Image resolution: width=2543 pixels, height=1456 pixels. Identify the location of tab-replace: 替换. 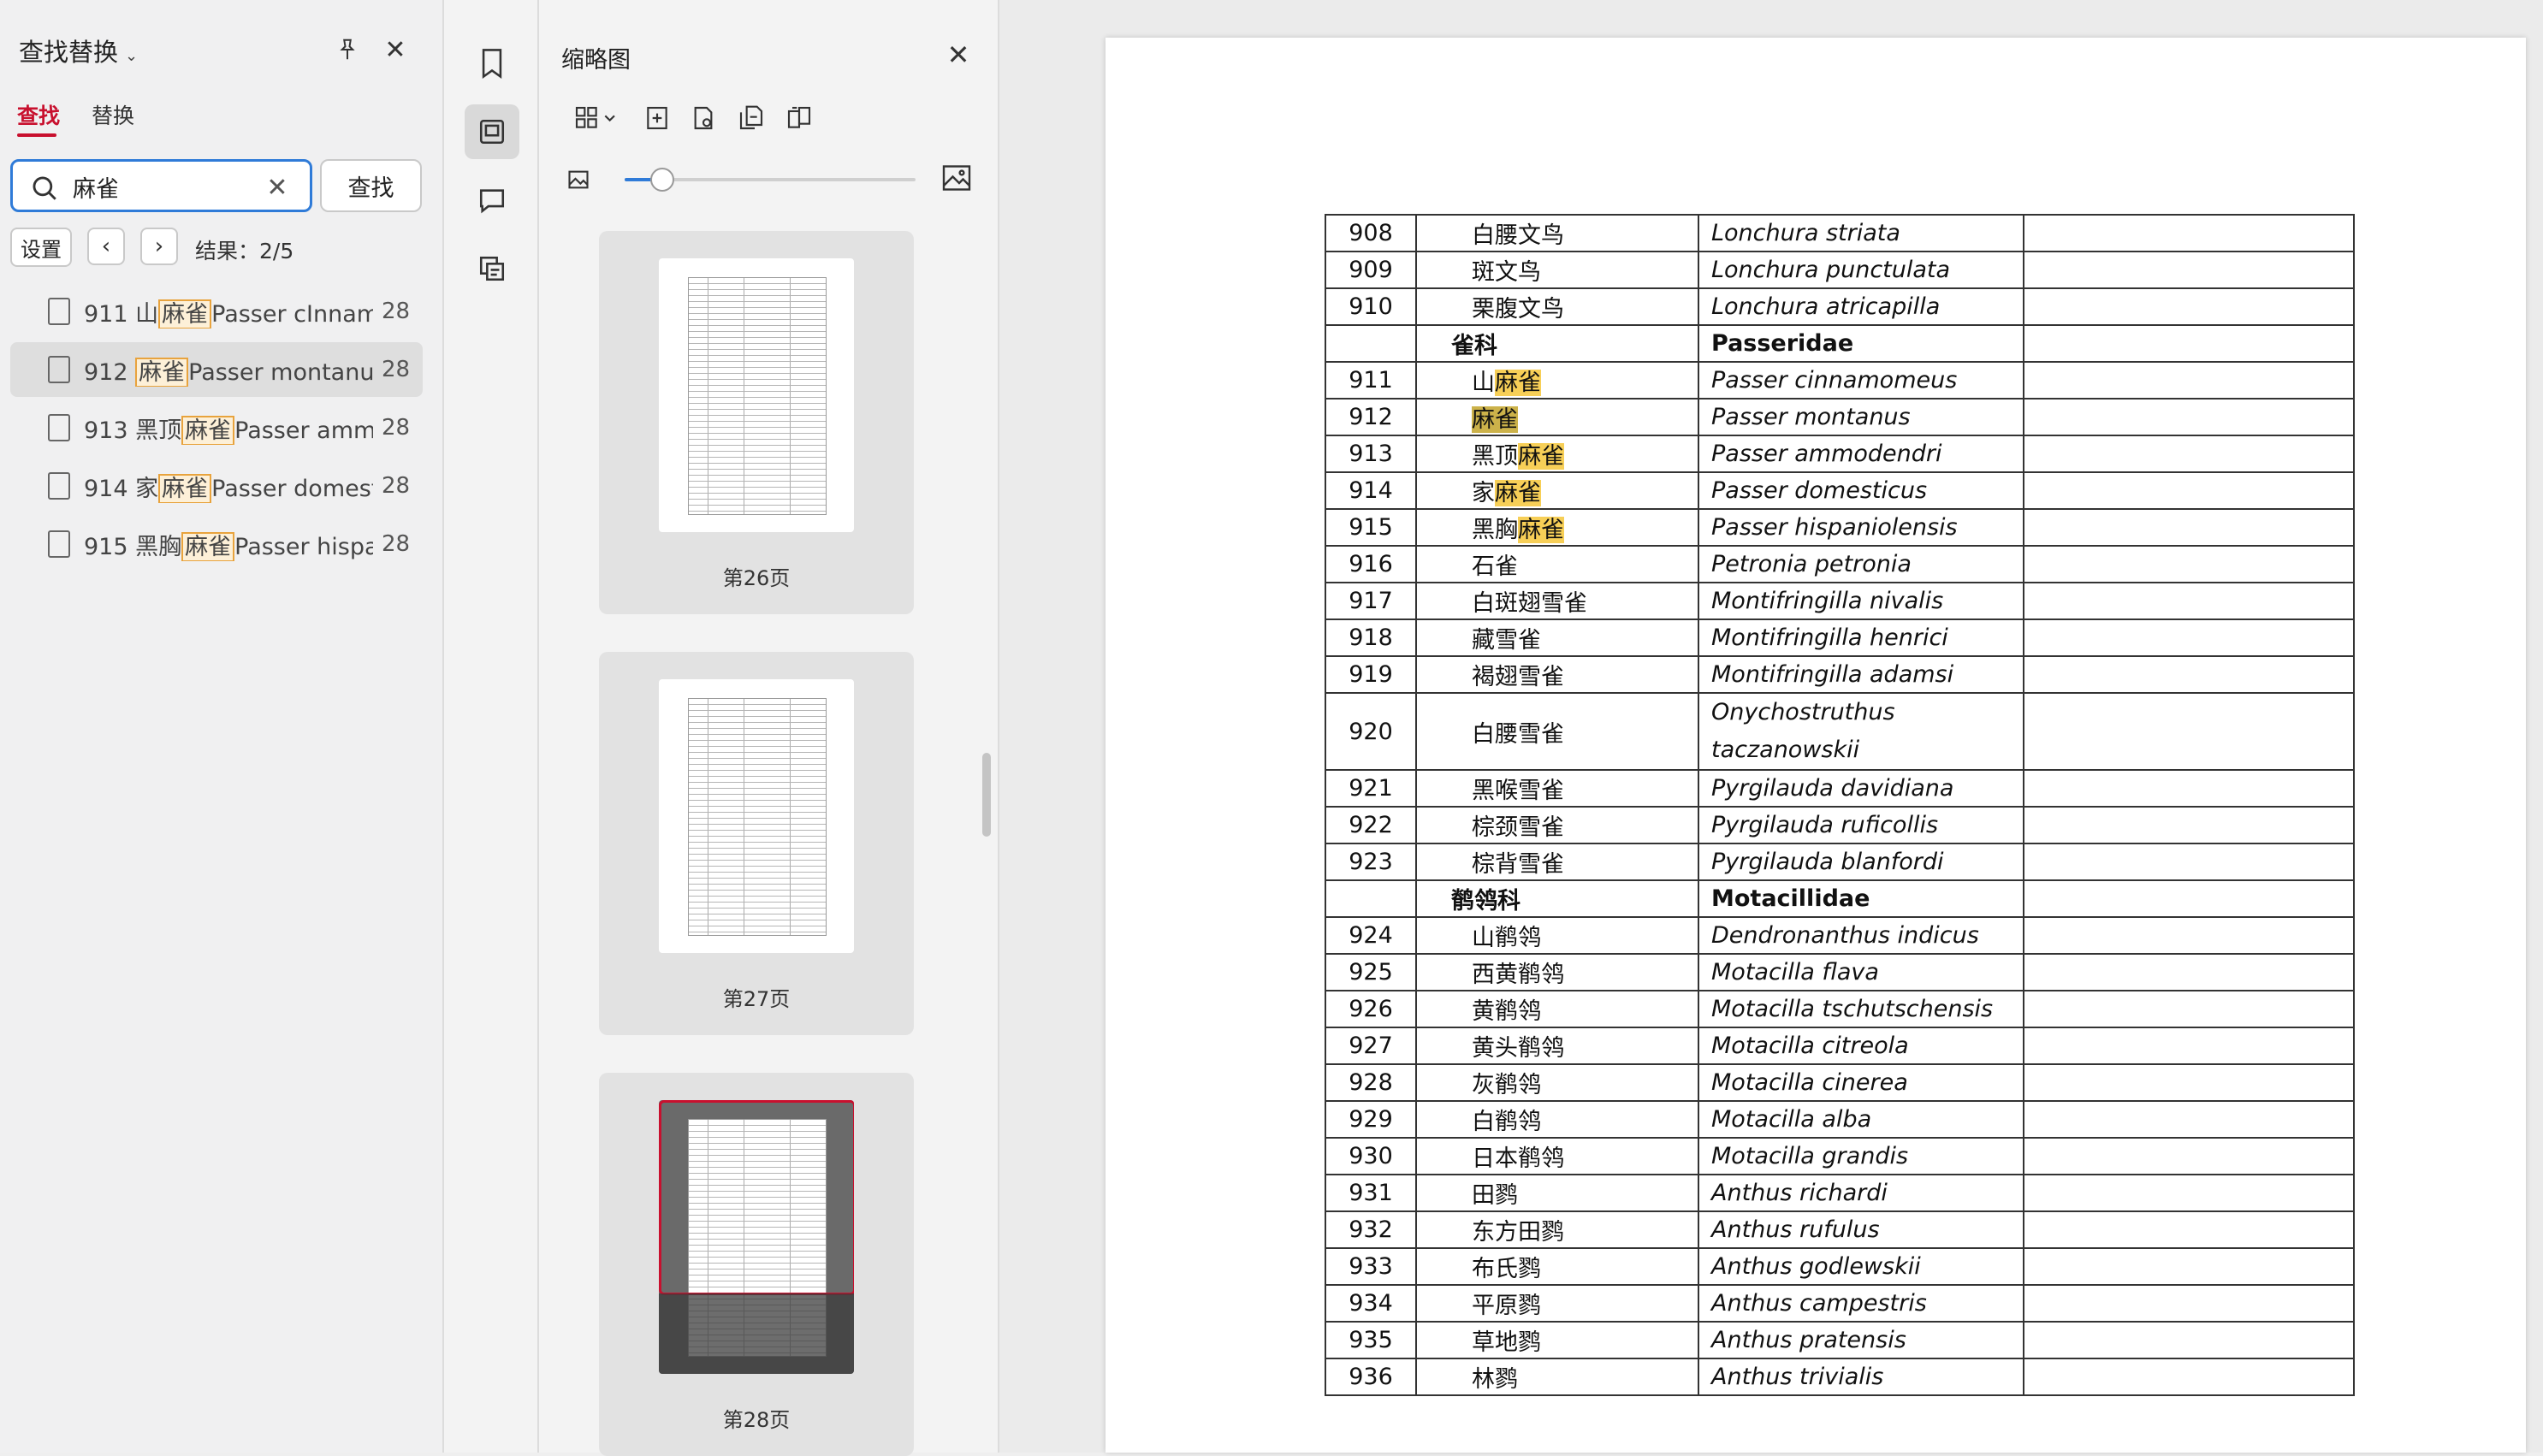
(113, 114).